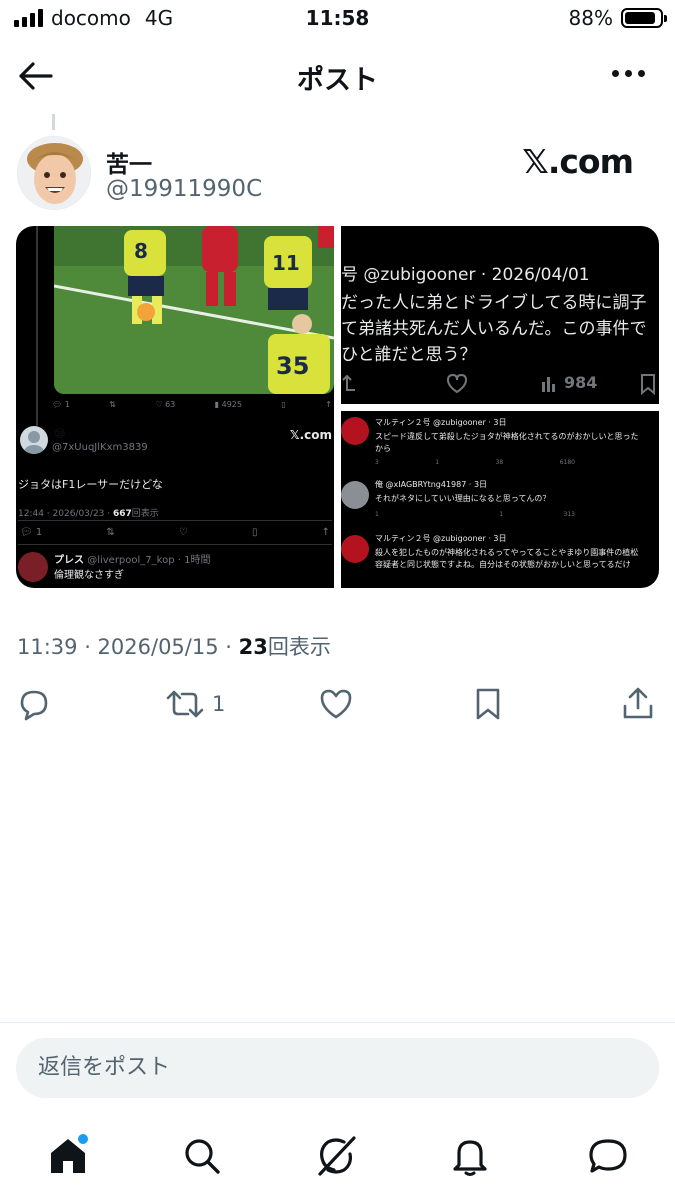 The image size is (675, 1200). I want to click on avatar-image, so click(54, 173).